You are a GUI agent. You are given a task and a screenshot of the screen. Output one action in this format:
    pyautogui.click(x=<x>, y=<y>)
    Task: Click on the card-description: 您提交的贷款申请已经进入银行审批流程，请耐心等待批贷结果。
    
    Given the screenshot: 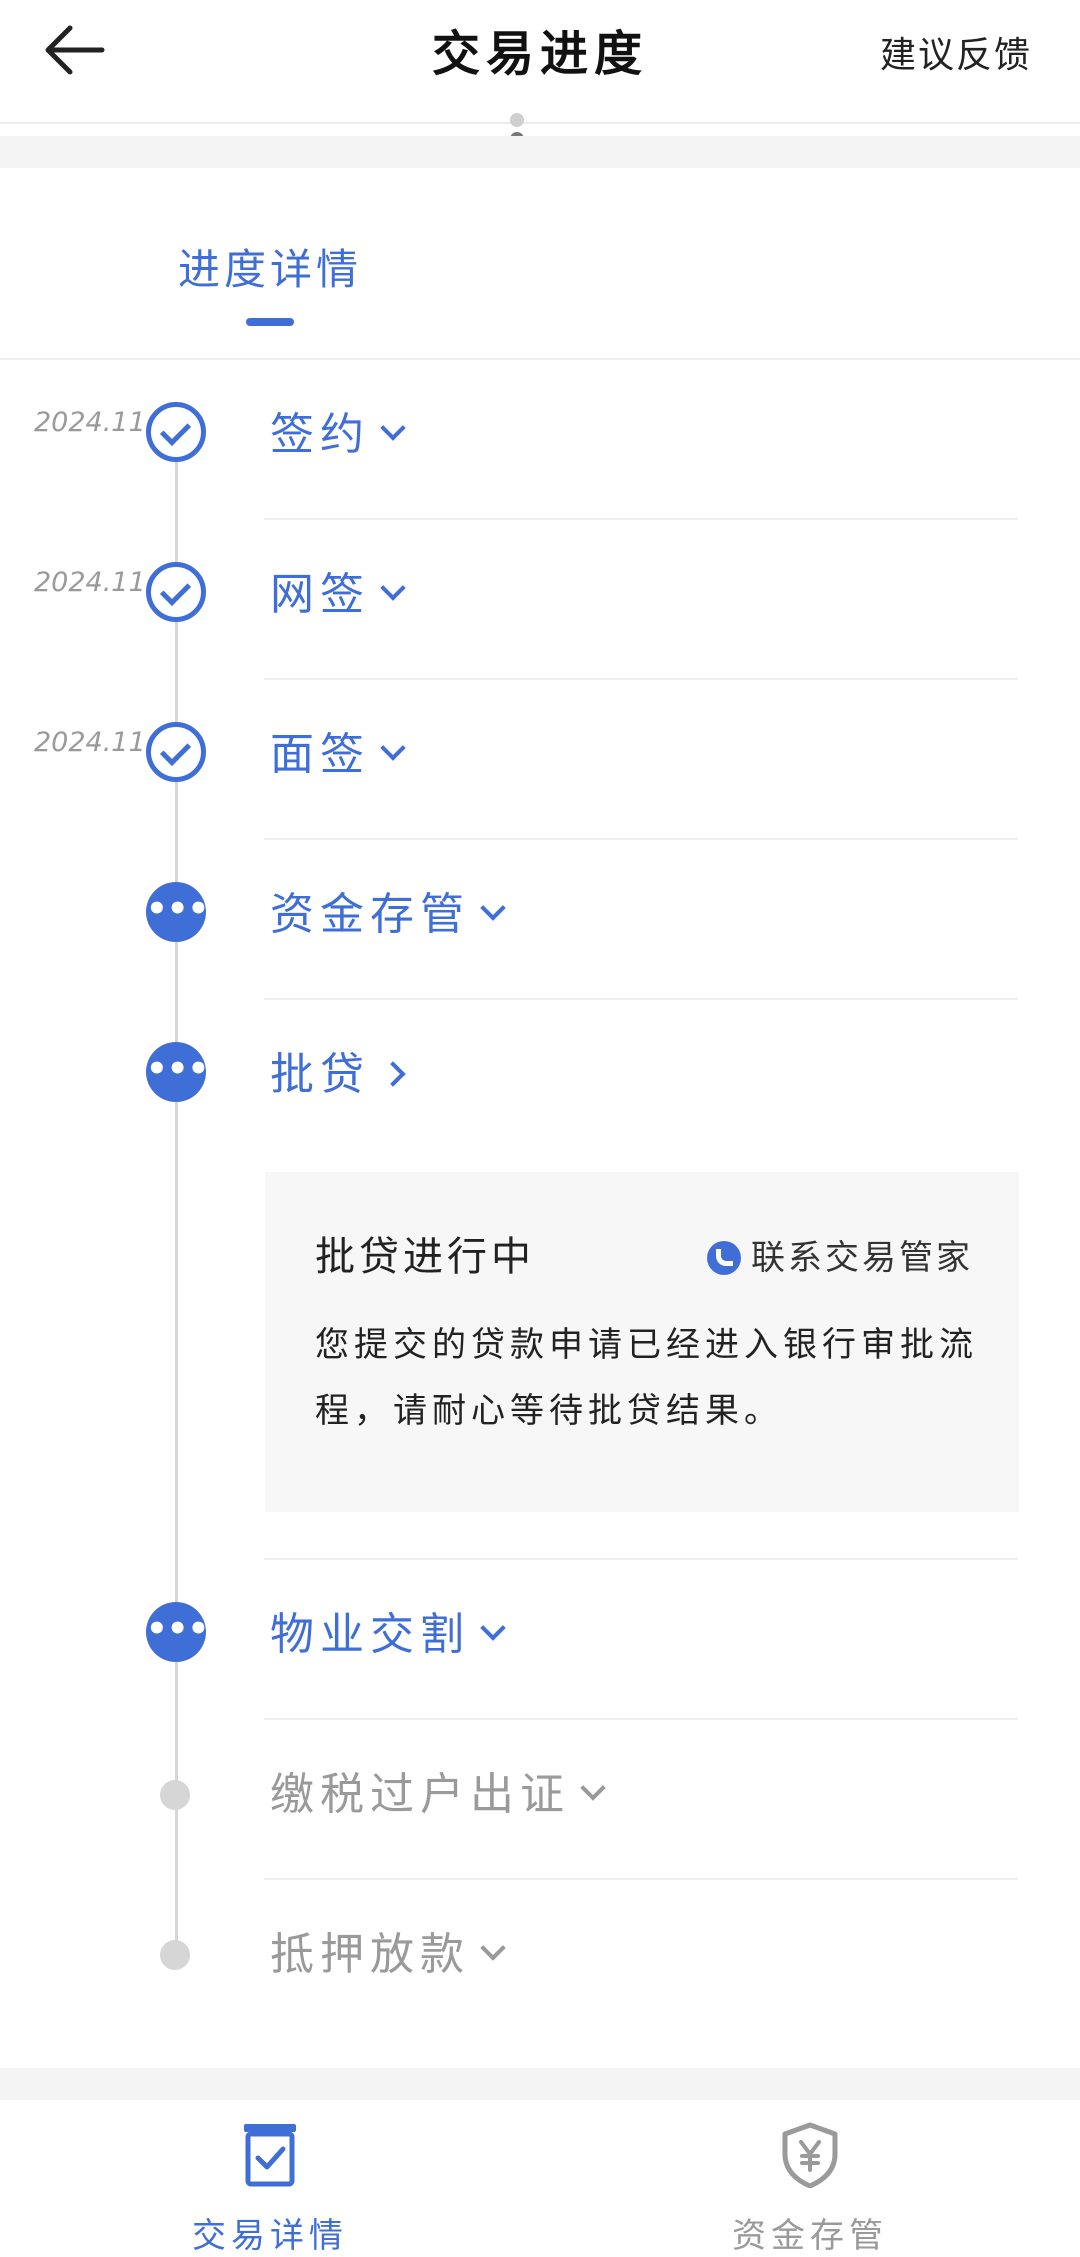 What is the action you would take?
    pyautogui.click(x=646, y=1378)
    